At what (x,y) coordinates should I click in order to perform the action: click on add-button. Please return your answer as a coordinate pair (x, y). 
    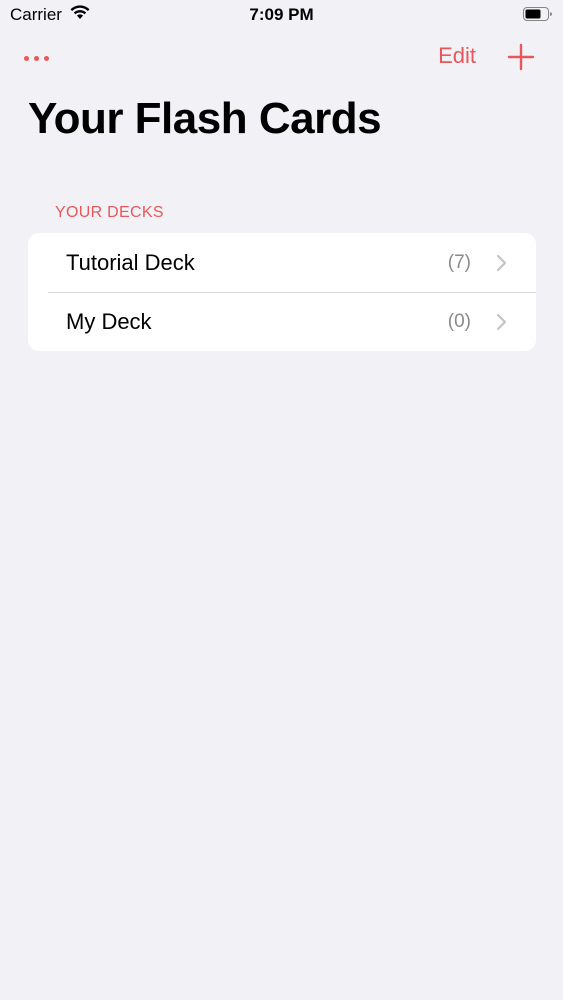
    Looking at the image, I should click on (521, 57).